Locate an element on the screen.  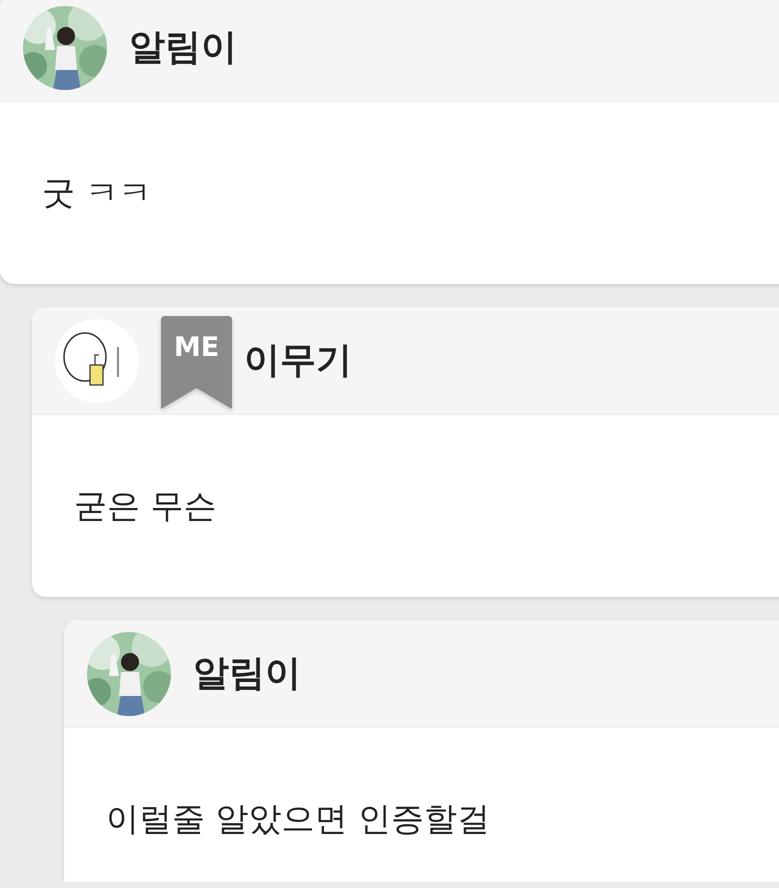
comment-text: 굳은 무슨 is located at coordinates (145, 505).